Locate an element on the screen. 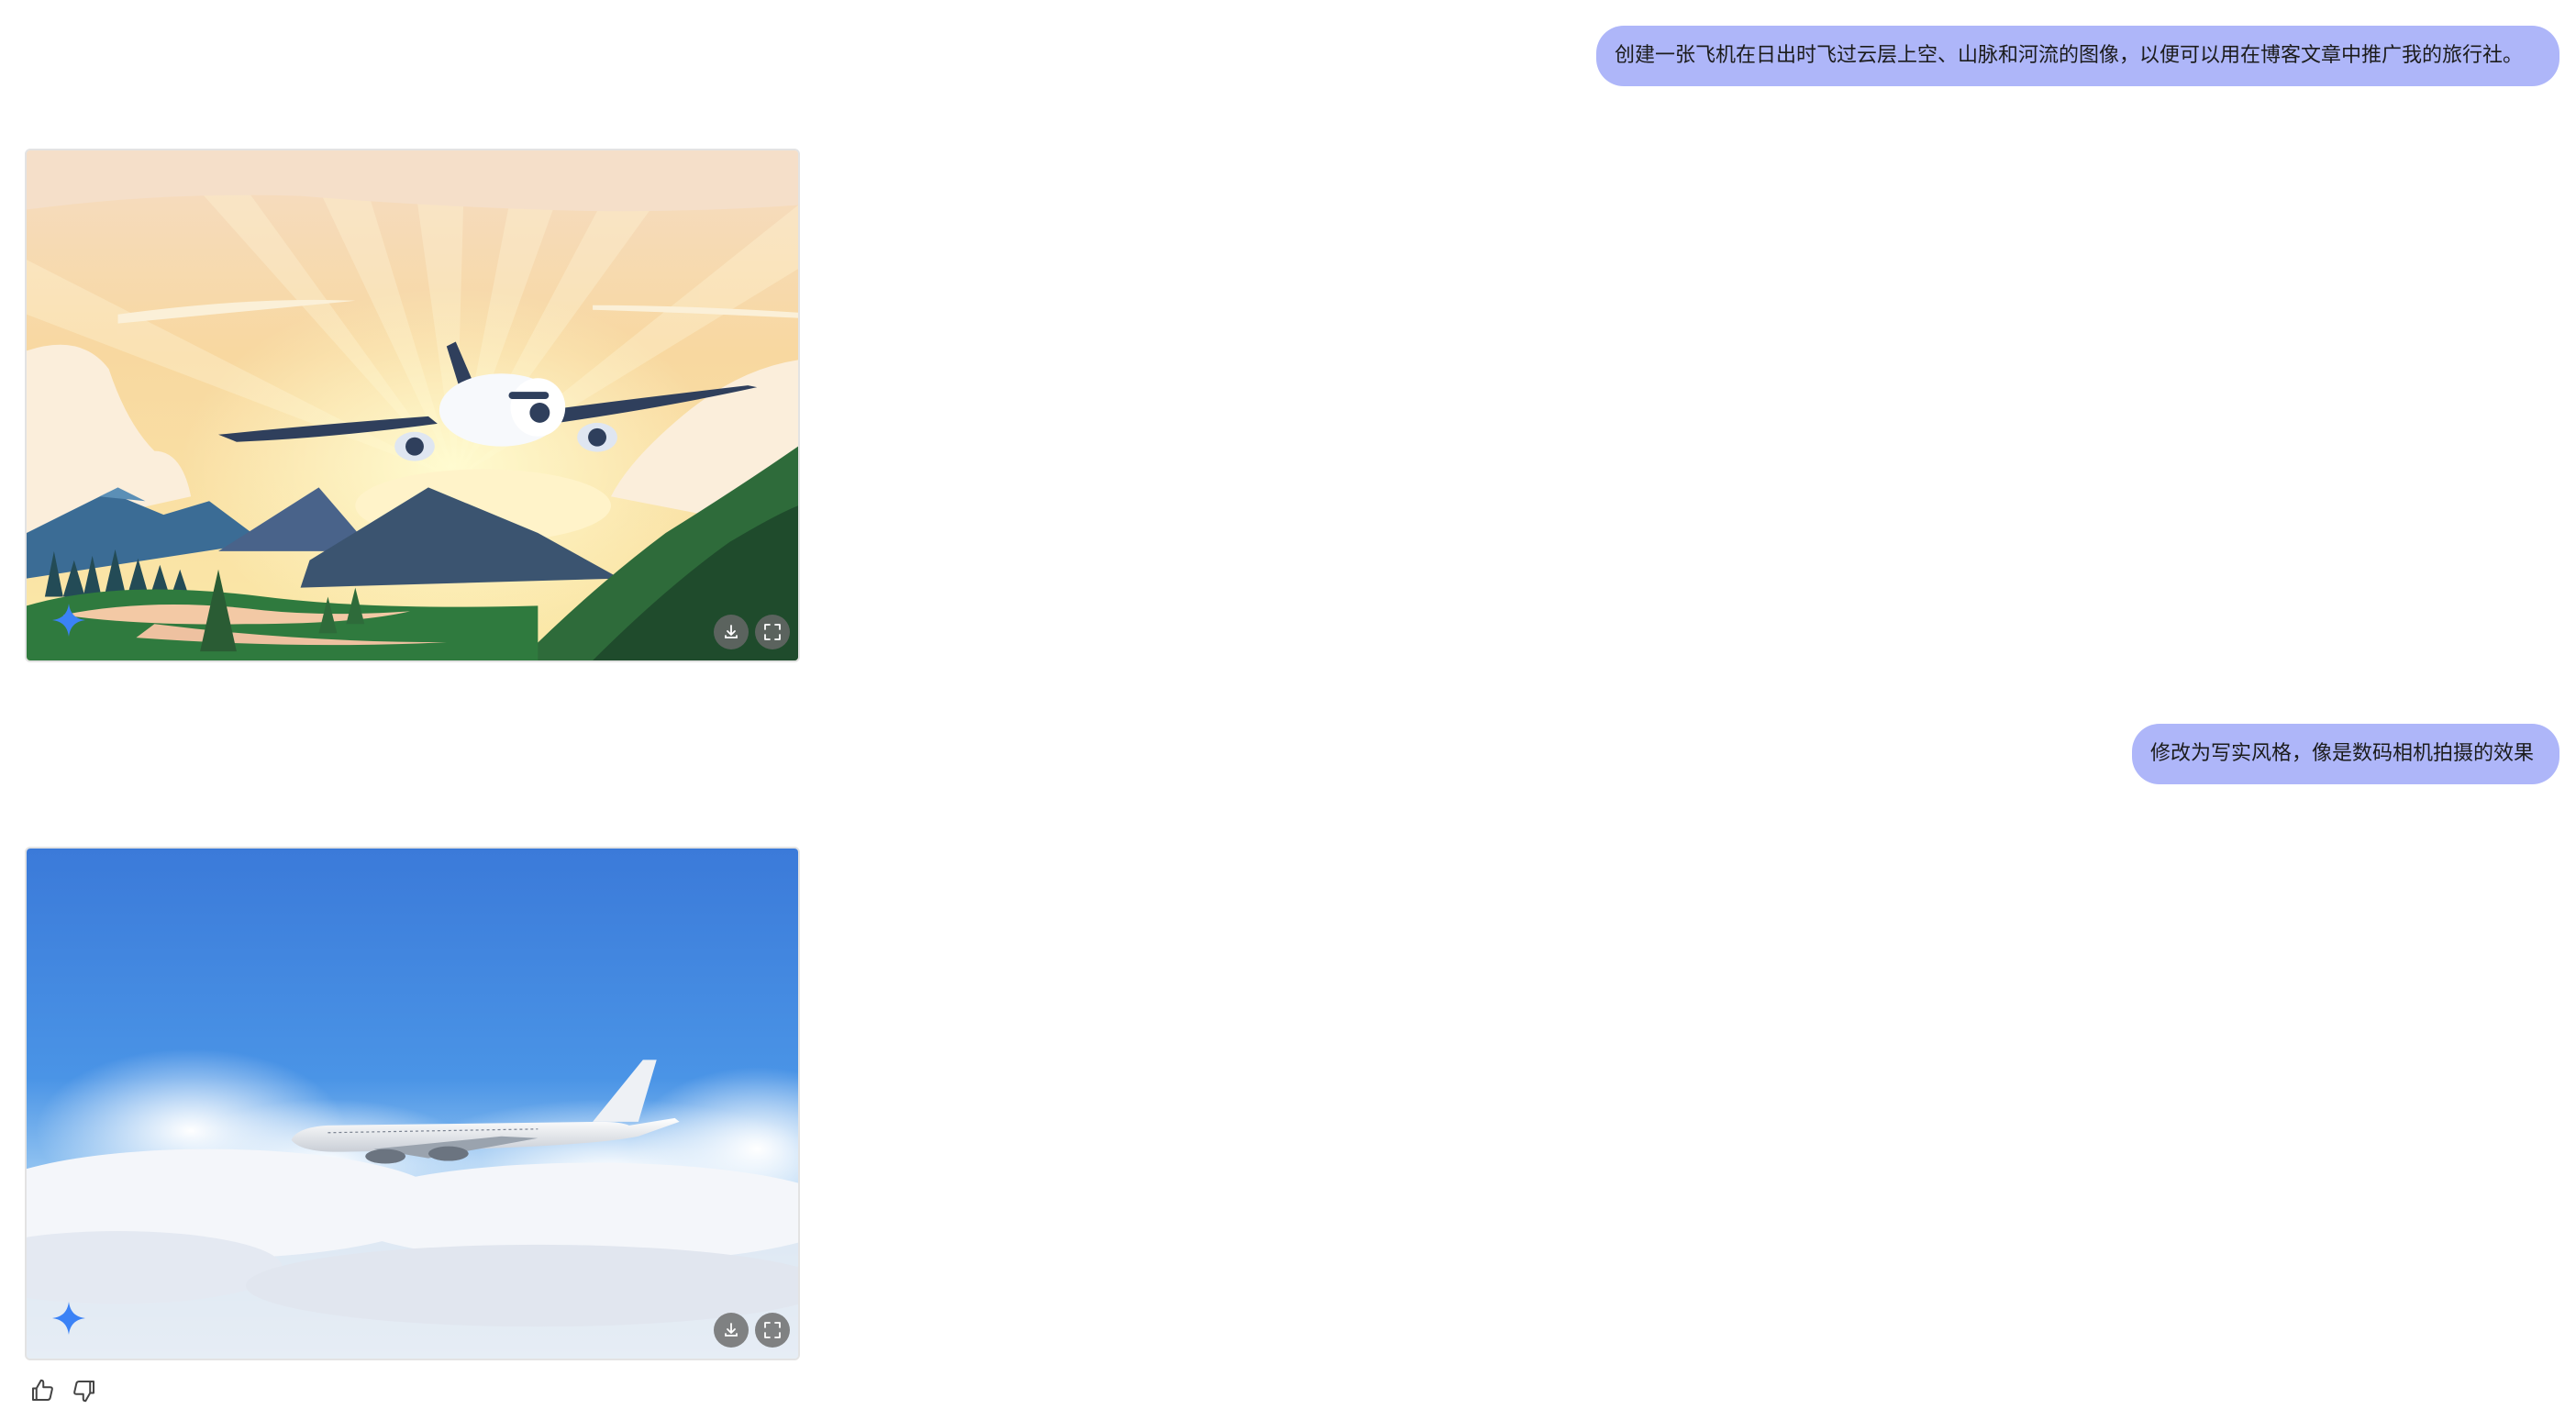 This screenshot has height=1409, width=2576. feedback-bar is located at coordinates (63, 1391).